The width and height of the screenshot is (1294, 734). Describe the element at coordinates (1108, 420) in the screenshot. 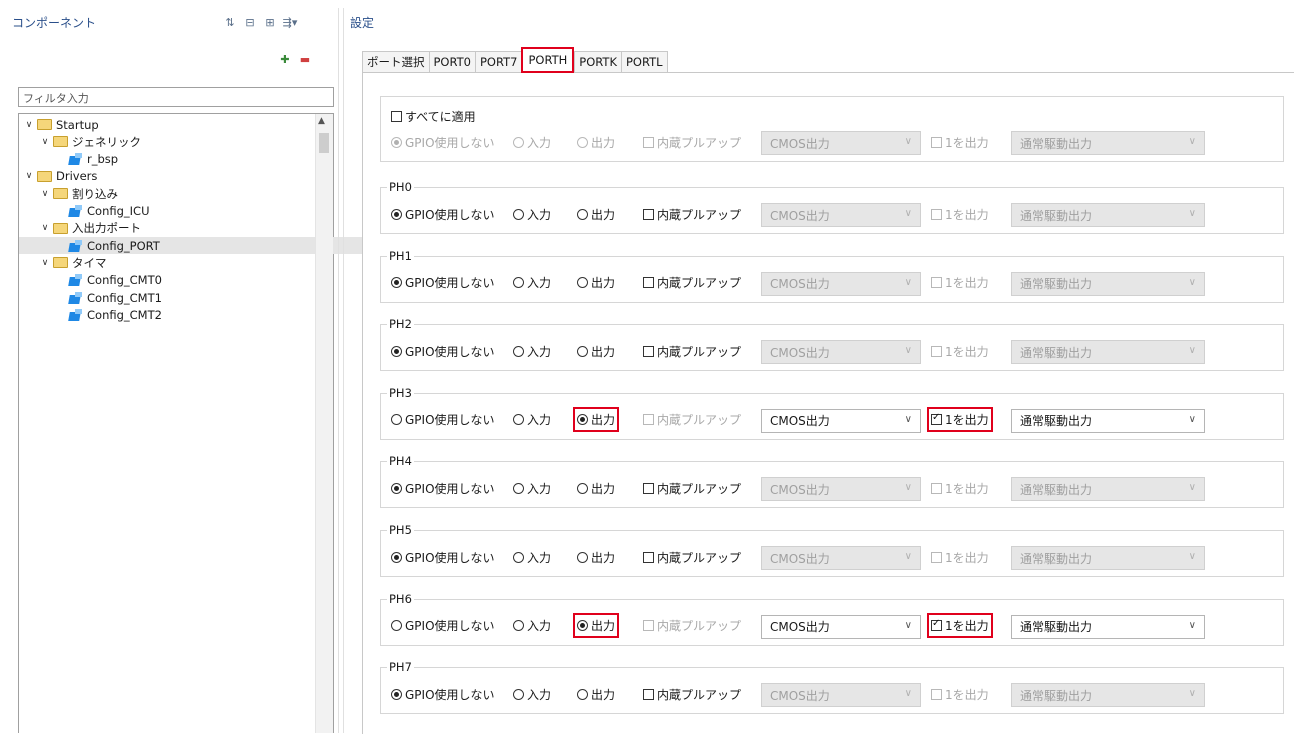

I see `ph3-drive-select: 通常駆動出力 ∨` at that location.